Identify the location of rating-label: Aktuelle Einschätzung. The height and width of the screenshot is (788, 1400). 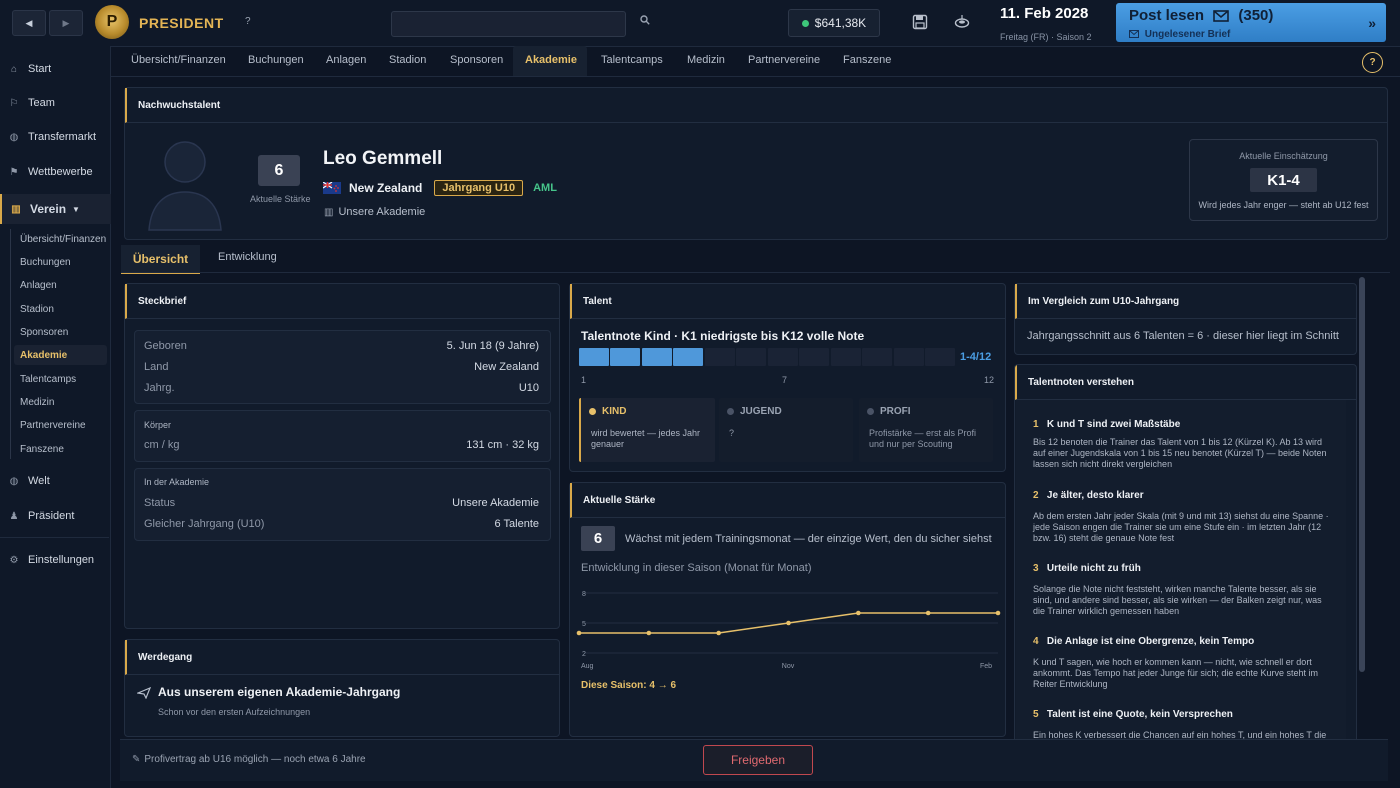
(1283, 156).